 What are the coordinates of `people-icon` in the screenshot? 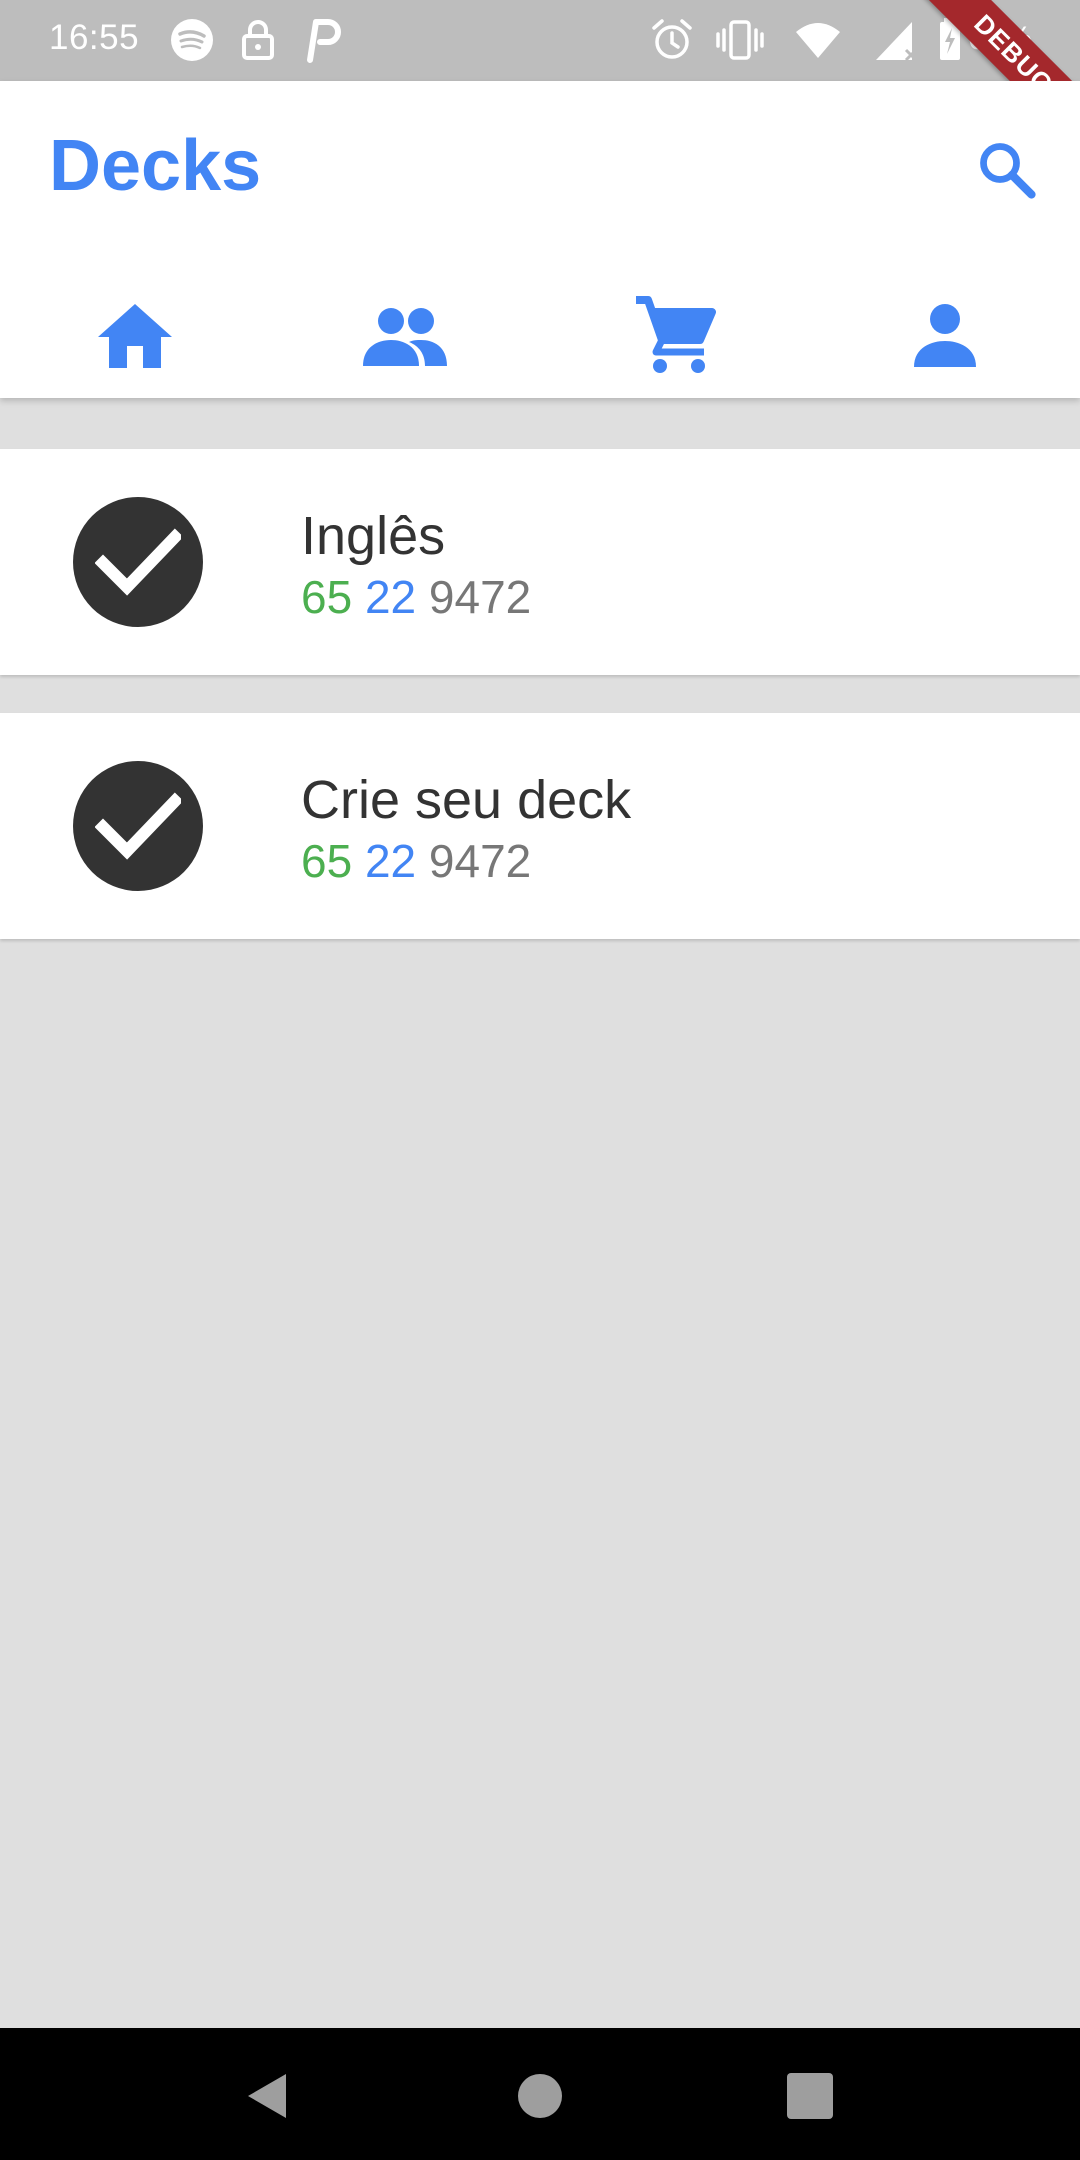 It's located at (405, 336).